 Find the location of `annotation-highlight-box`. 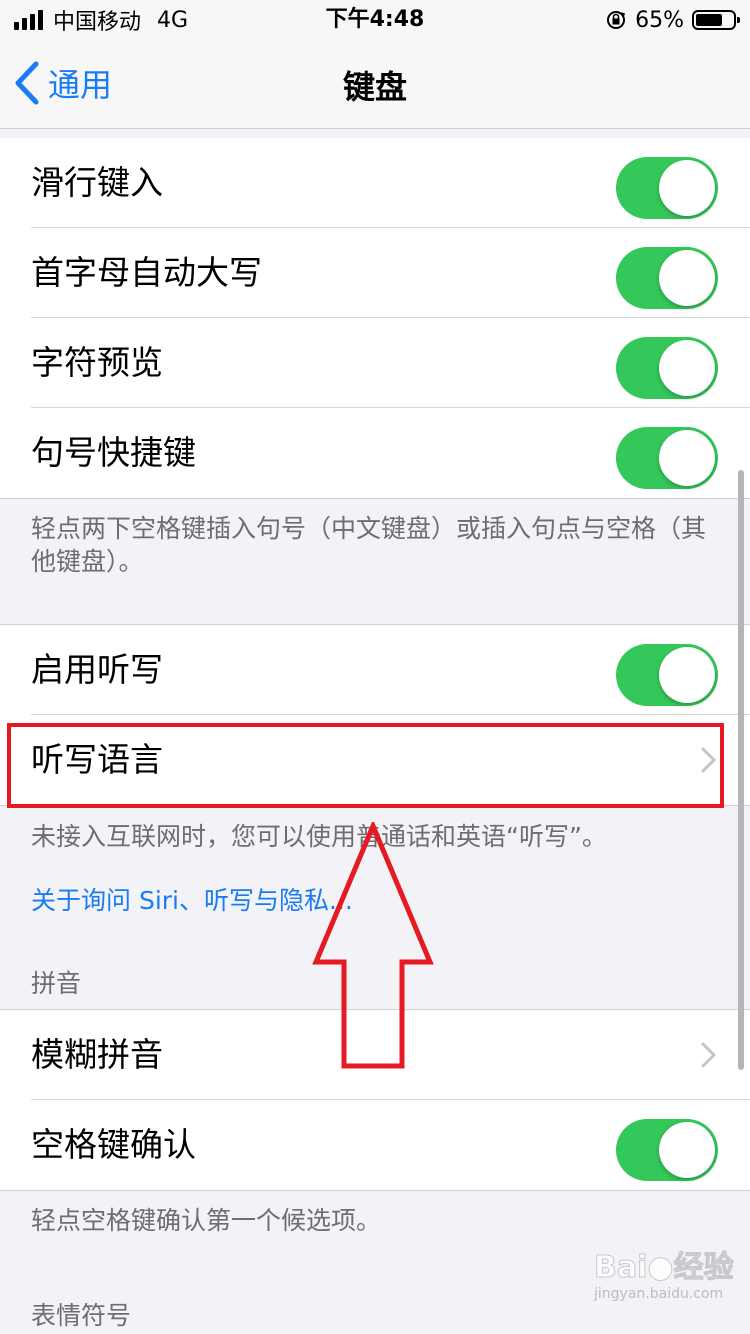

annotation-highlight-box is located at coordinates (365, 765).